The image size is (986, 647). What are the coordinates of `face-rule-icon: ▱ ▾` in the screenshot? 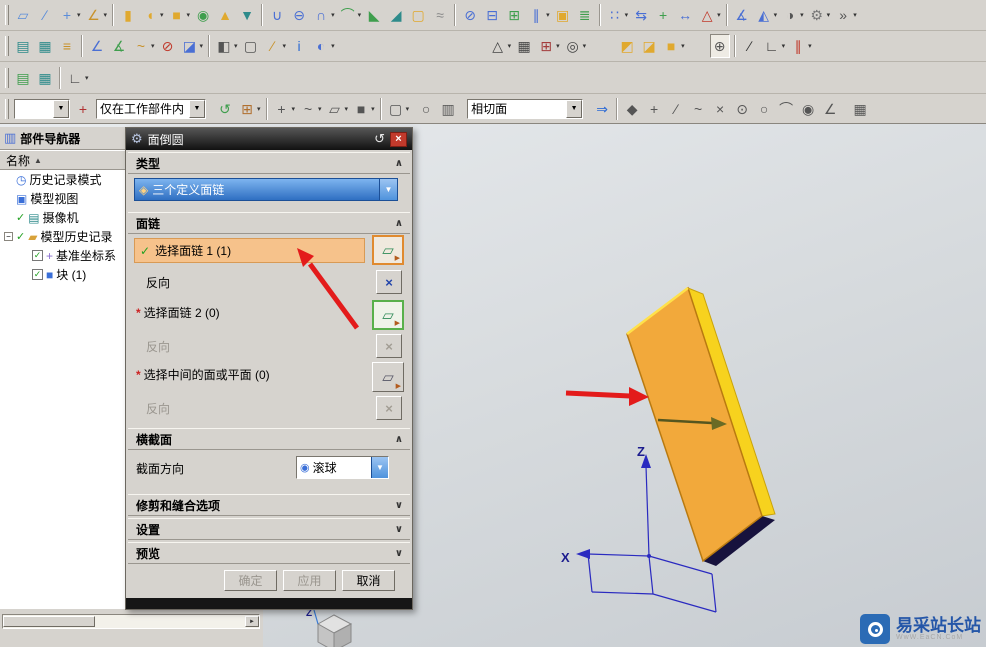 It's located at (337, 109).